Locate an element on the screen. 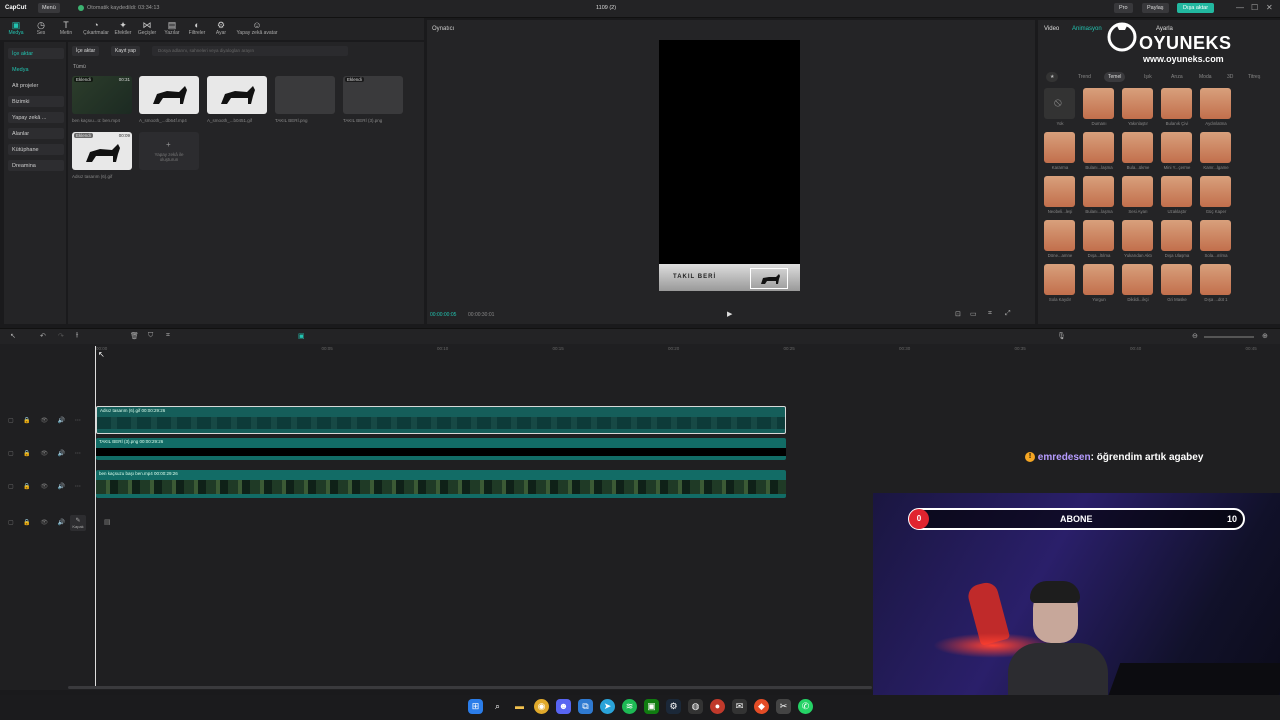 The height and width of the screenshot is (720, 1280). timeline-scrollbar is located at coordinates (470, 687).